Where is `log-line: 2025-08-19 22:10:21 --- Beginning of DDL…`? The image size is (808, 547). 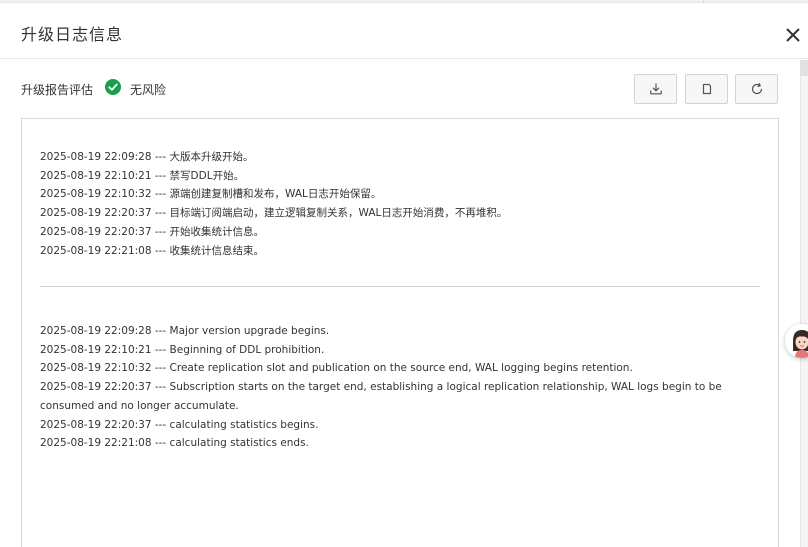 log-line: 2025-08-19 22:10:21 --- Beginning of DDL… is located at coordinates (182, 349).